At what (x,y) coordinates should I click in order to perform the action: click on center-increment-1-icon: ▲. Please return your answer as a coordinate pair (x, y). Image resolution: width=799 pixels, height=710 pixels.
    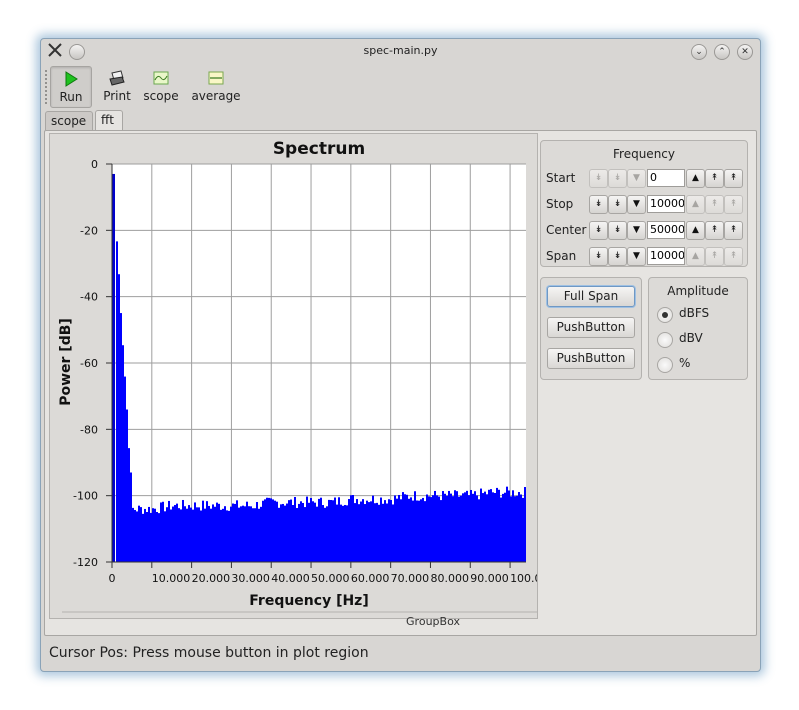
    Looking at the image, I should click on (695, 230).